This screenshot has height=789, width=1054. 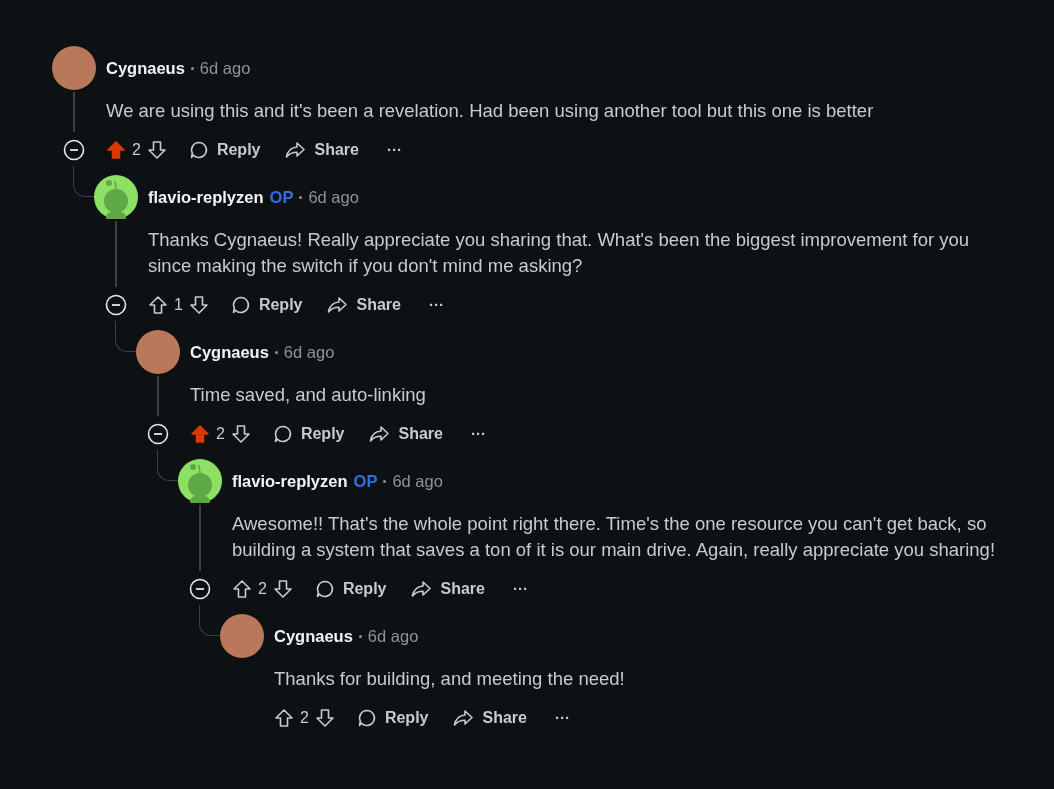 What do you see at coordinates (614, 537) in the screenshot?
I see `comment-text: Awesome!! That's the whole point right there. Time's the one resource you can't get back, so building a system that saves a ton of it is our main drive. Again, really appreciate you sharing!` at bounding box center [614, 537].